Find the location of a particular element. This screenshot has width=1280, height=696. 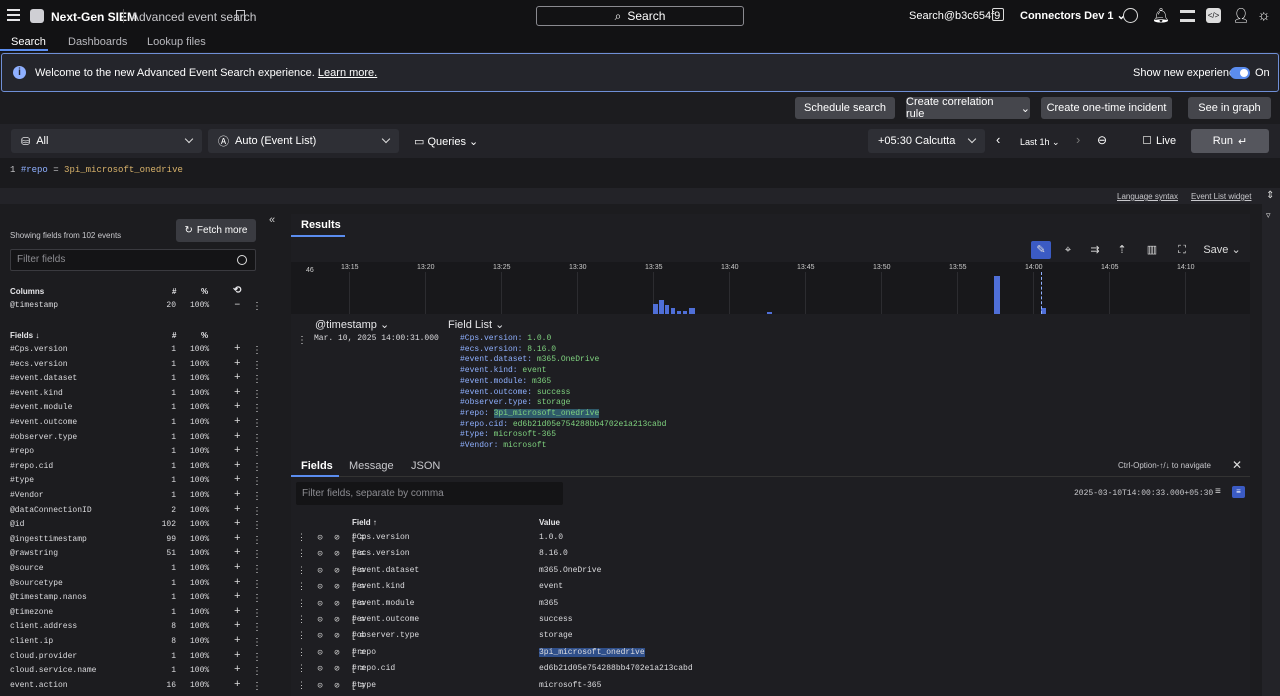

detail-row: ⋮ ⊝ ⊘ [≡ #type microsoft-365 is located at coordinates (770, 686).